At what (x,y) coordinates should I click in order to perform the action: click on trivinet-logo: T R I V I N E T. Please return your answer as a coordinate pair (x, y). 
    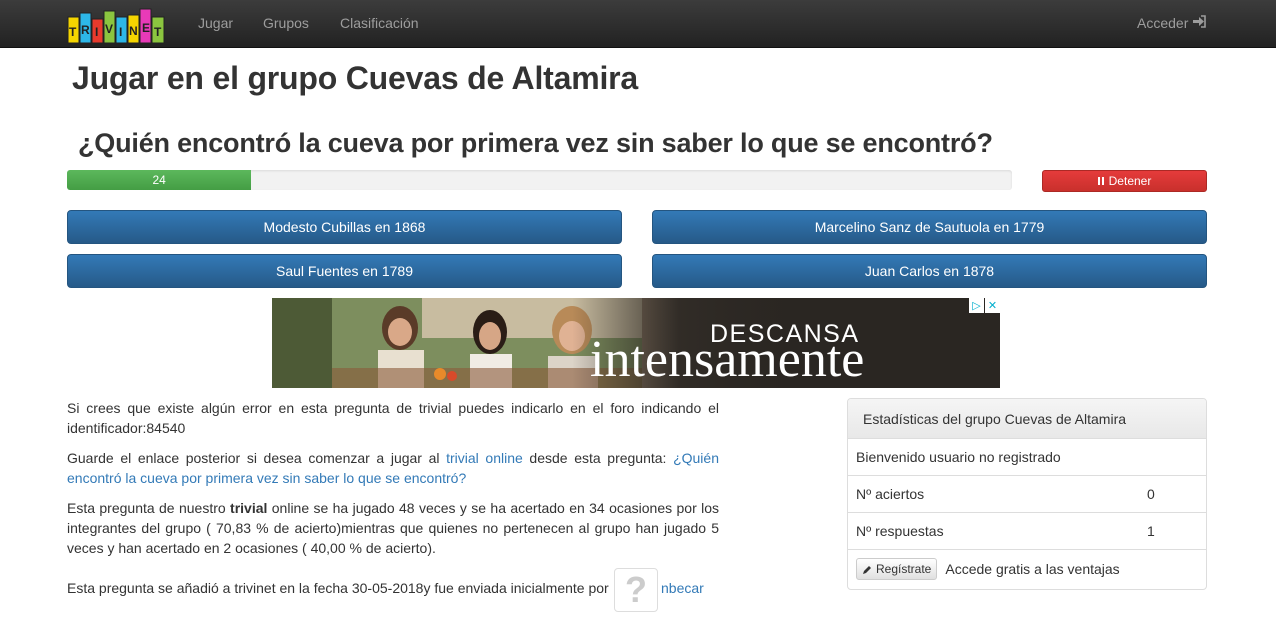
    Looking at the image, I should click on (116, 24).